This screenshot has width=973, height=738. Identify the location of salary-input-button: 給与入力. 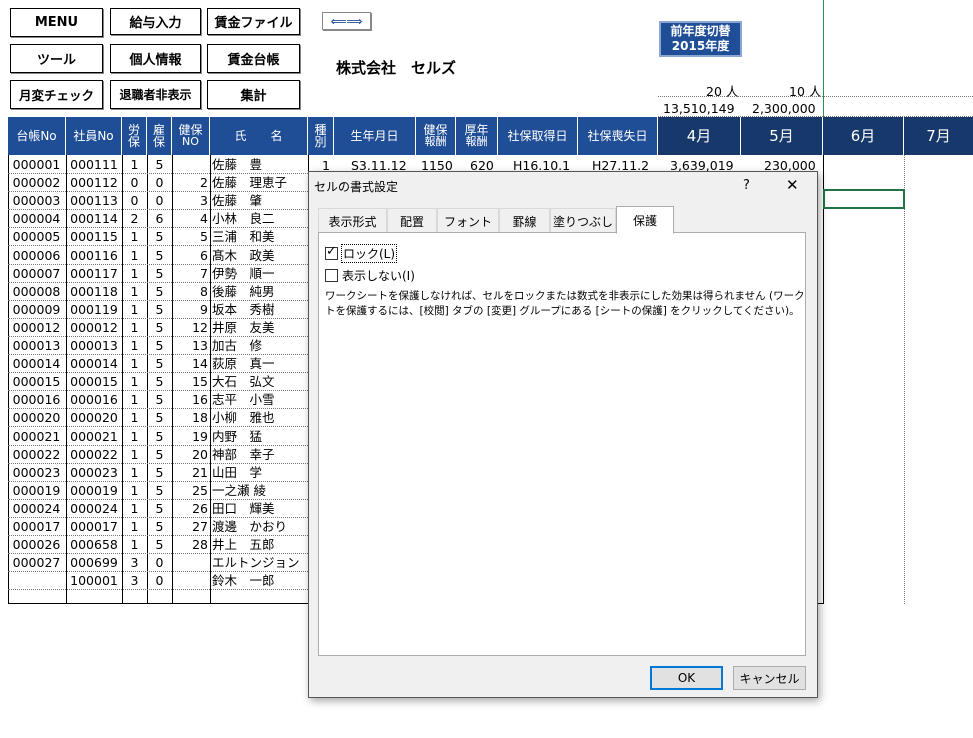
(155, 21).